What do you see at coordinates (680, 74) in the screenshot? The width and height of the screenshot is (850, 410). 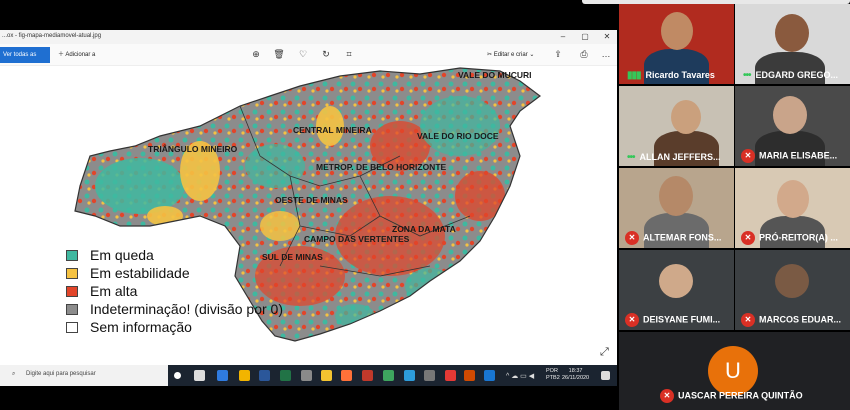 I see `participant-name: Ricardo Tavares` at bounding box center [680, 74].